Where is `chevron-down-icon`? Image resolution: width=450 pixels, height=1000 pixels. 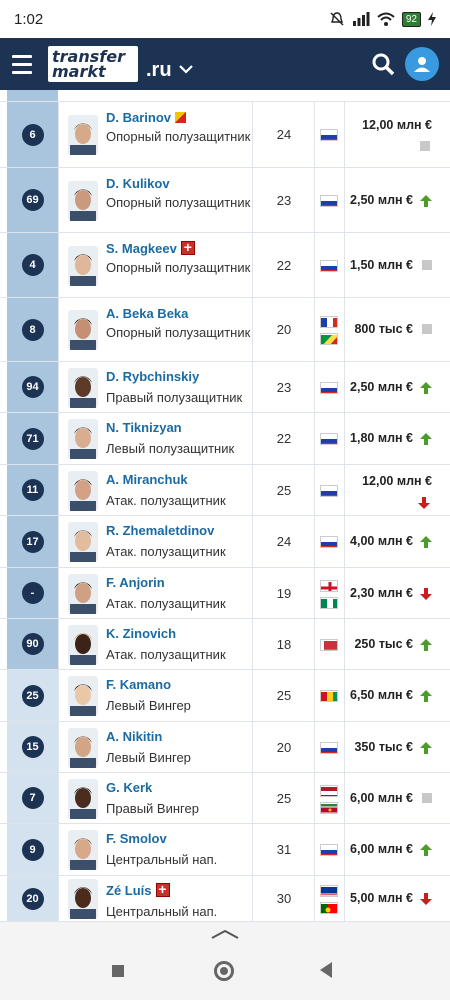 chevron-down-icon is located at coordinates (186, 69).